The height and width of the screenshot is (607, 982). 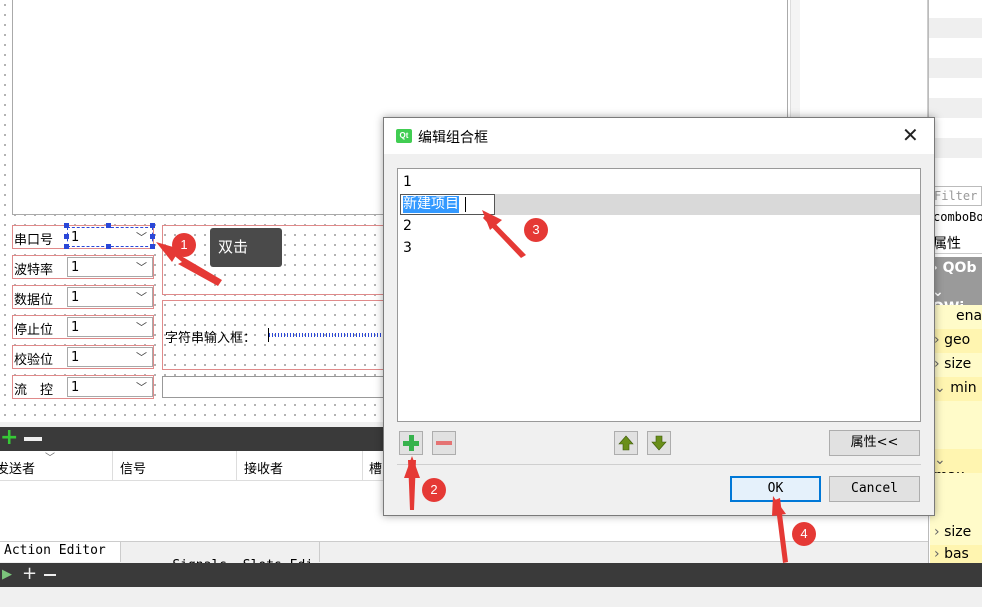 What do you see at coordinates (536, 230) in the screenshot?
I see `annotation-badge-3: 3` at bounding box center [536, 230].